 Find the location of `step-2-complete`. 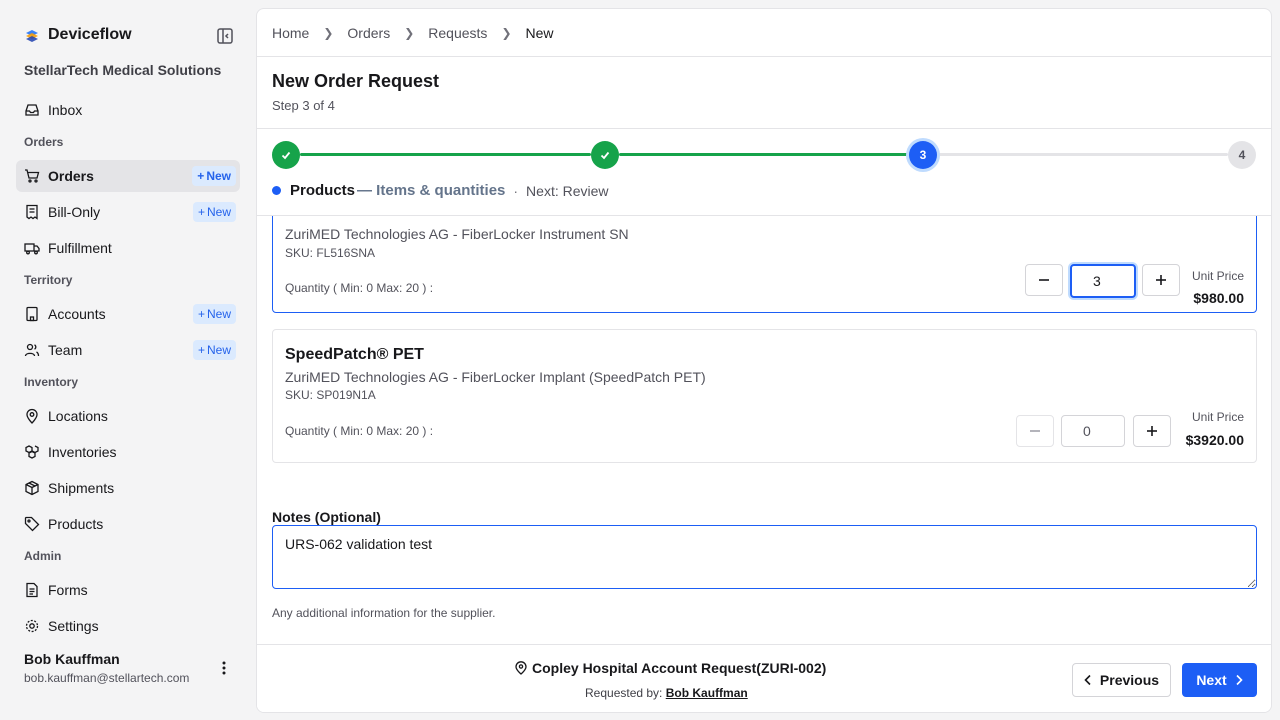

step-2-complete is located at coordinates (605, 155).